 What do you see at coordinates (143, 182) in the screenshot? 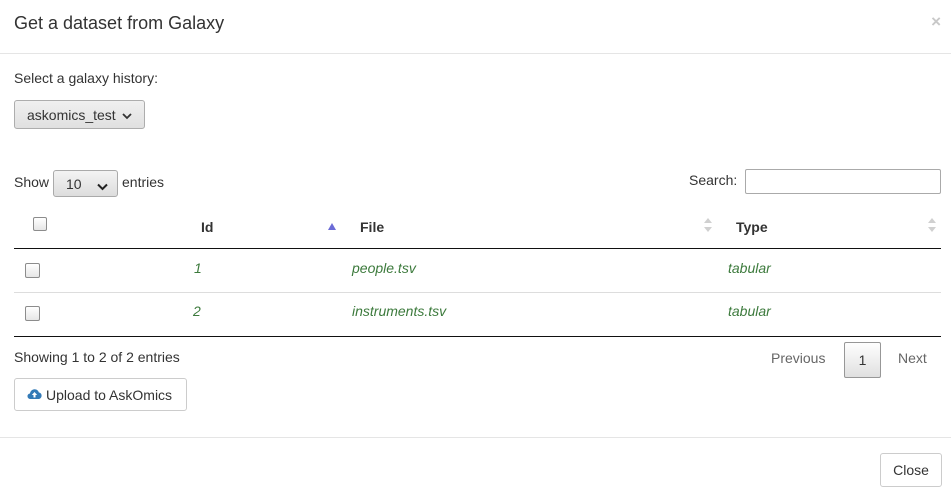
I see `entries-label: entries` at bounding box center [143, 182].